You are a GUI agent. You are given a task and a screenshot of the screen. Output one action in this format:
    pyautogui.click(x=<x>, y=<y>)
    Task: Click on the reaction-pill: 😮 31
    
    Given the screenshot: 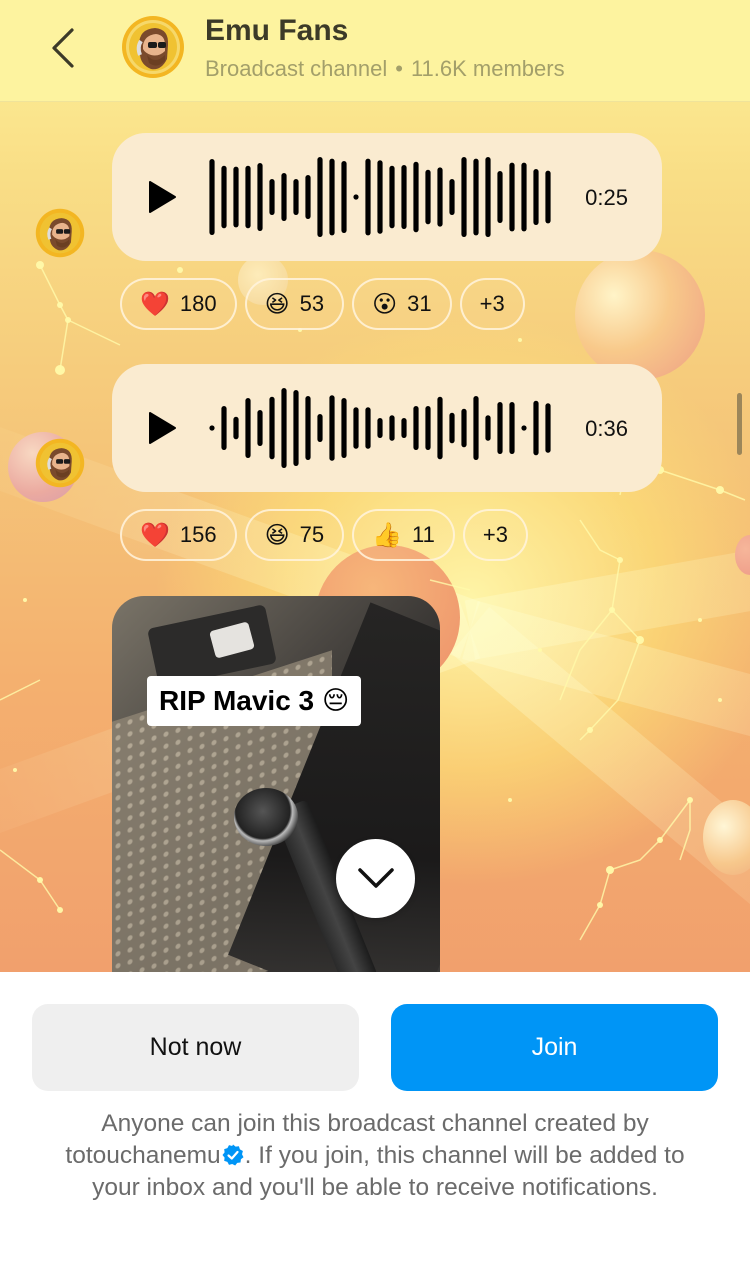 What is the action you would take?
    pyautogui.click(x=402, y=304)
    